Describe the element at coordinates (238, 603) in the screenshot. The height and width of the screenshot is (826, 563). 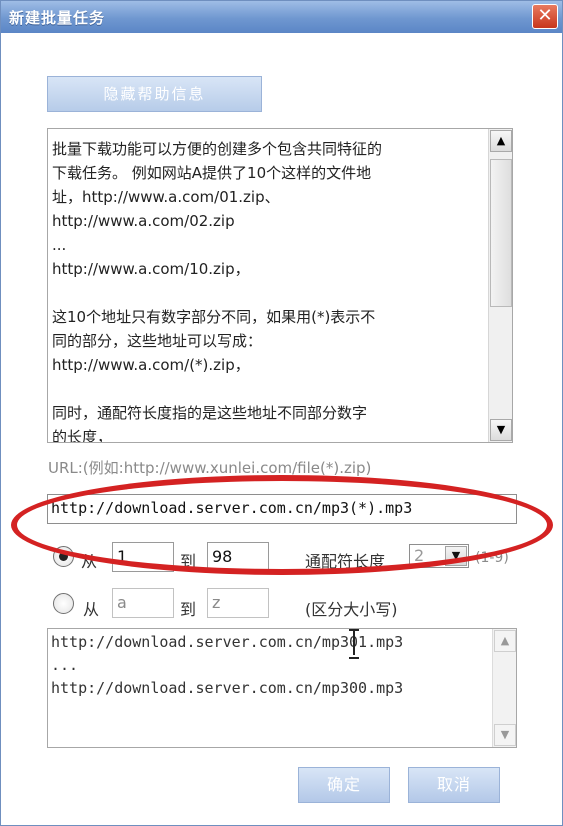
I see `to-letter-input: z` at that location.